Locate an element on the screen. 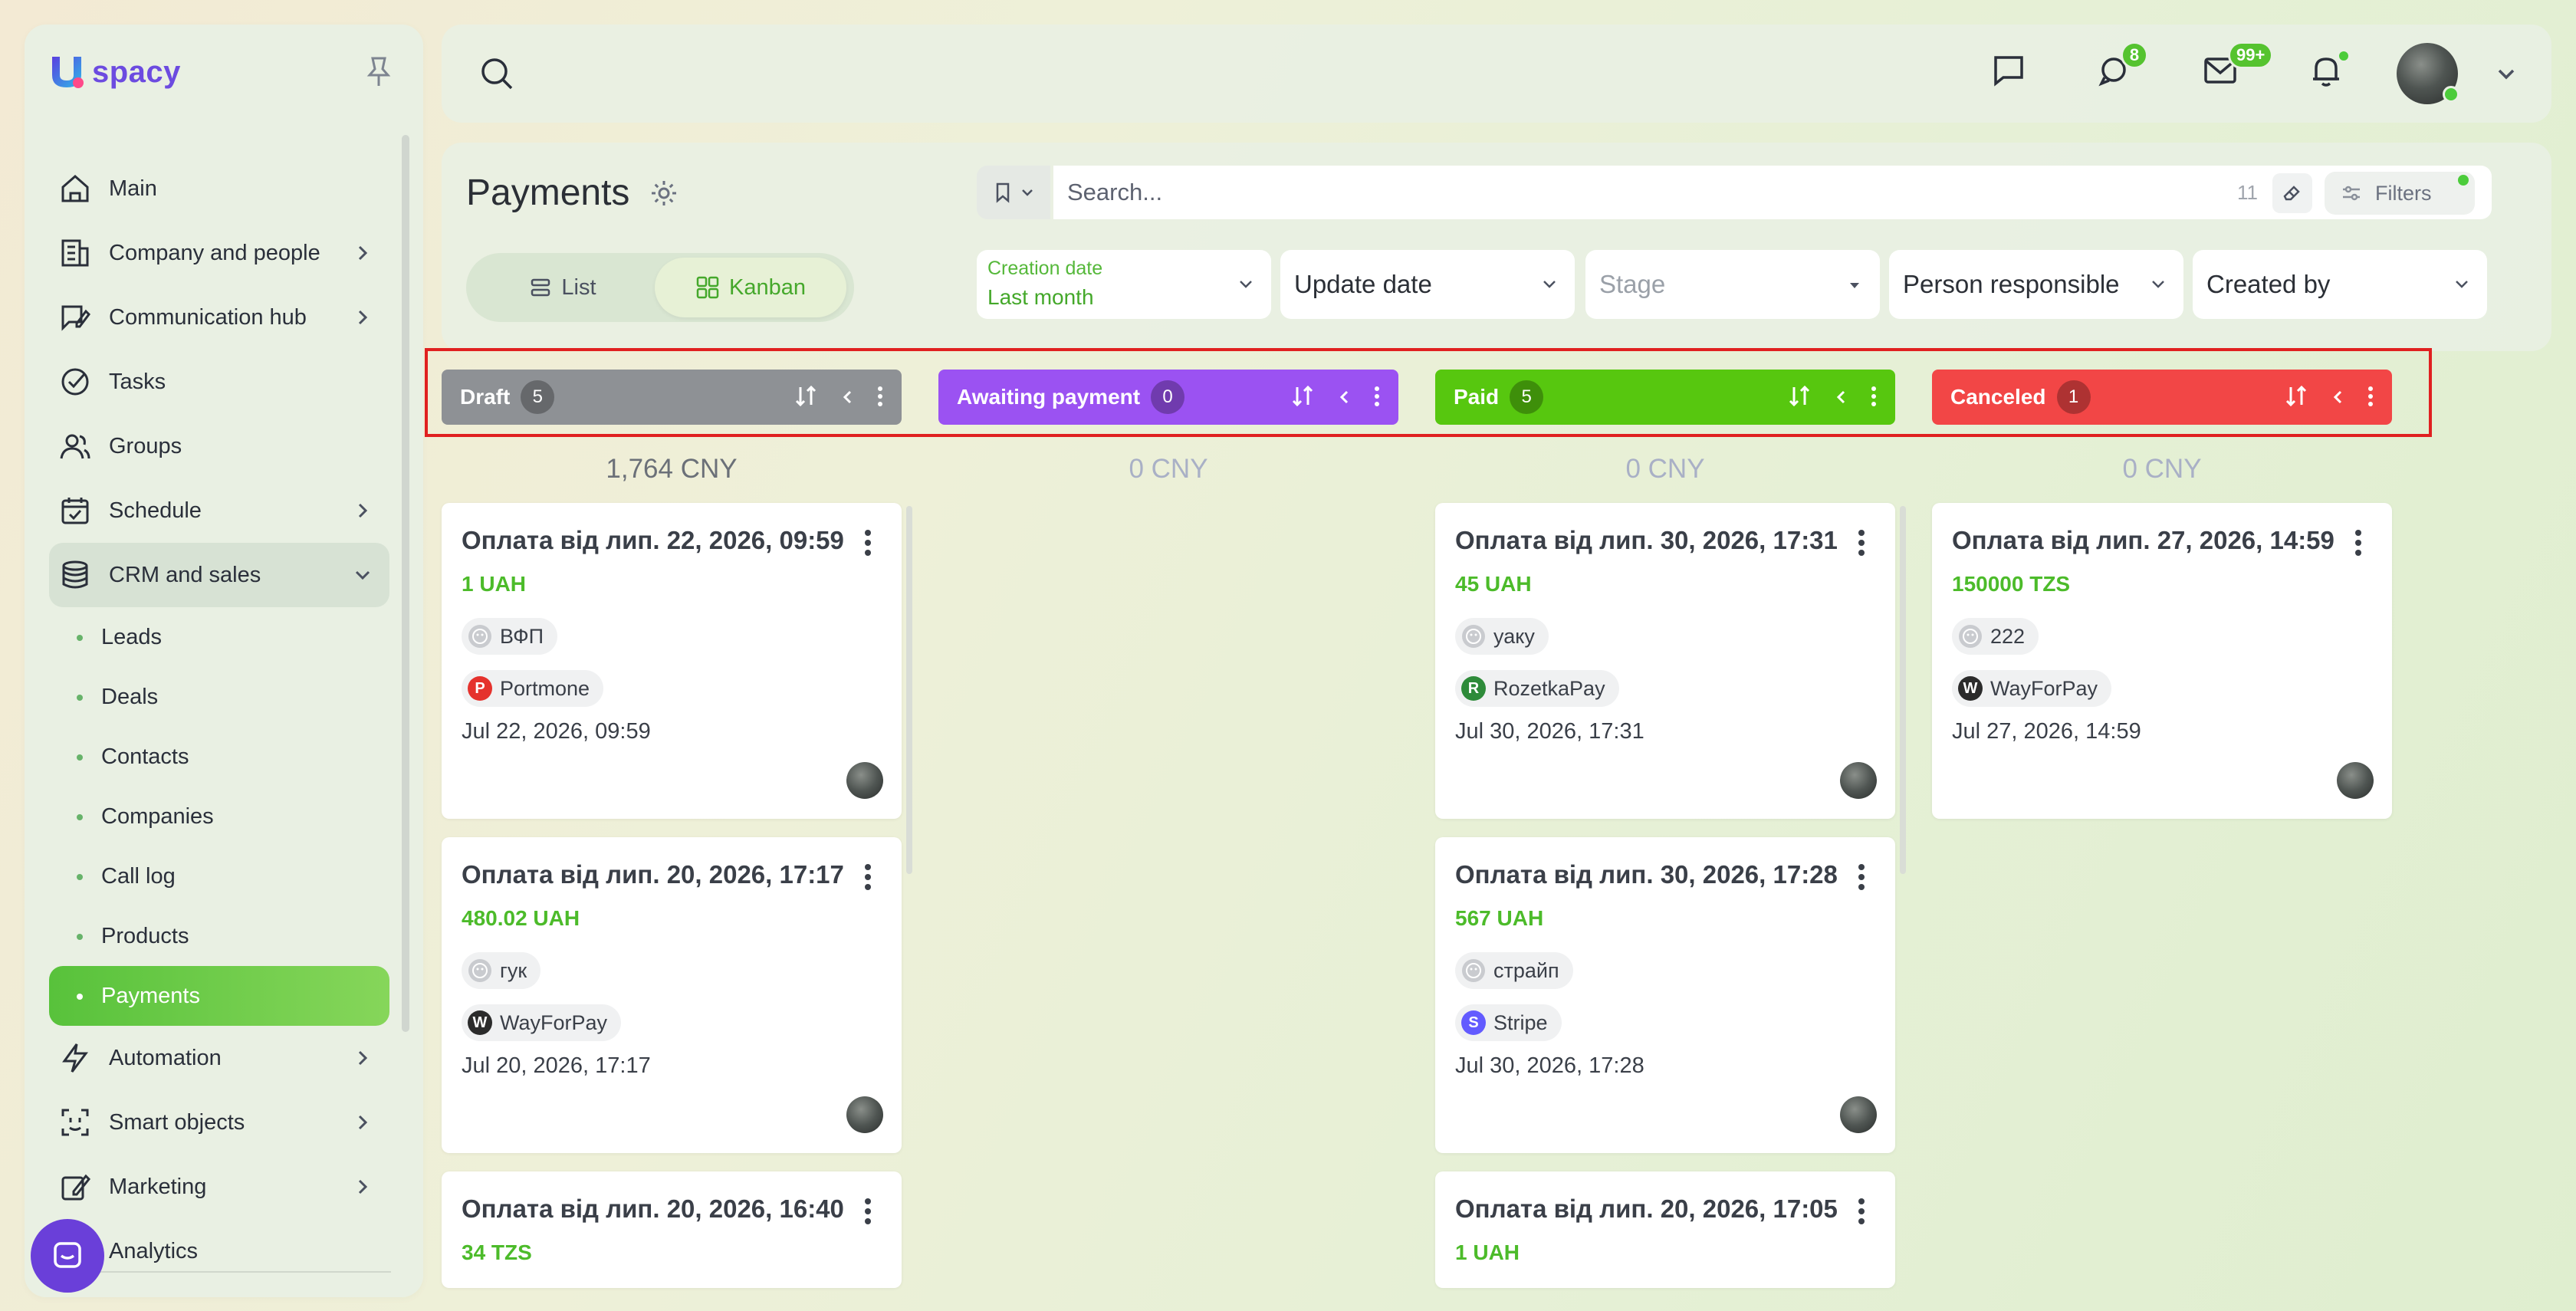  card-title: Оплата від лип. 30, 2026, 17:31 is located at coordinates (1647, 540).